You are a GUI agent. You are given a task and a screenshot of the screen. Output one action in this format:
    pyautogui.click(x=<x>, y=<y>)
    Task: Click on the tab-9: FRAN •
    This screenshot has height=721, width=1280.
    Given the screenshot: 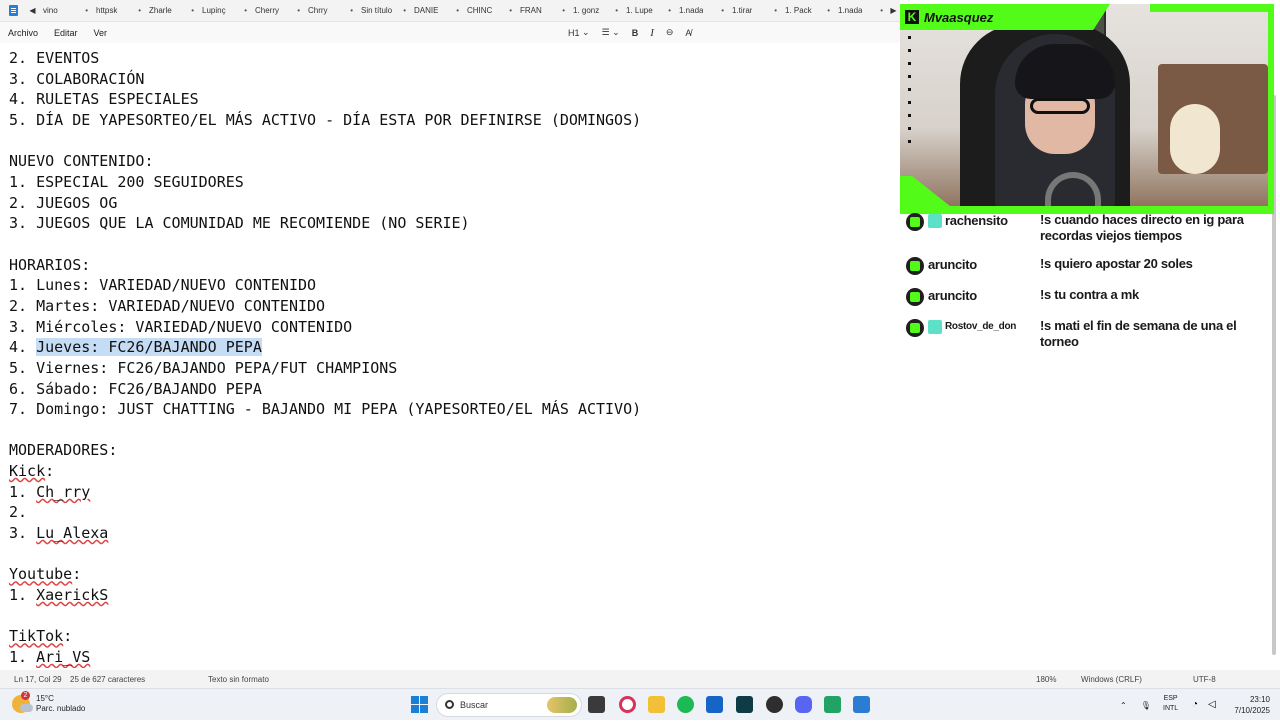 What is the action you would take?
    pyautogui.click(x=542, y=11)
    